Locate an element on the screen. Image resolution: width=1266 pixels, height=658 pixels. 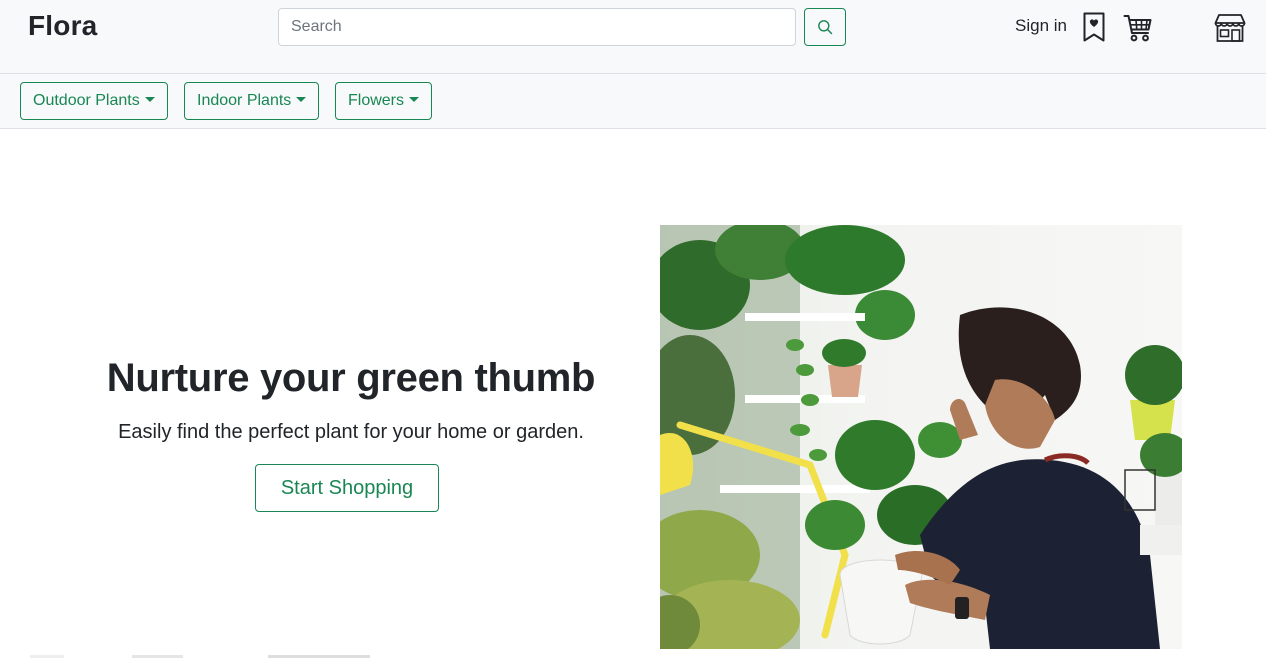
dropdown-label: Indoor Plants is located at coordinates (244, 100).